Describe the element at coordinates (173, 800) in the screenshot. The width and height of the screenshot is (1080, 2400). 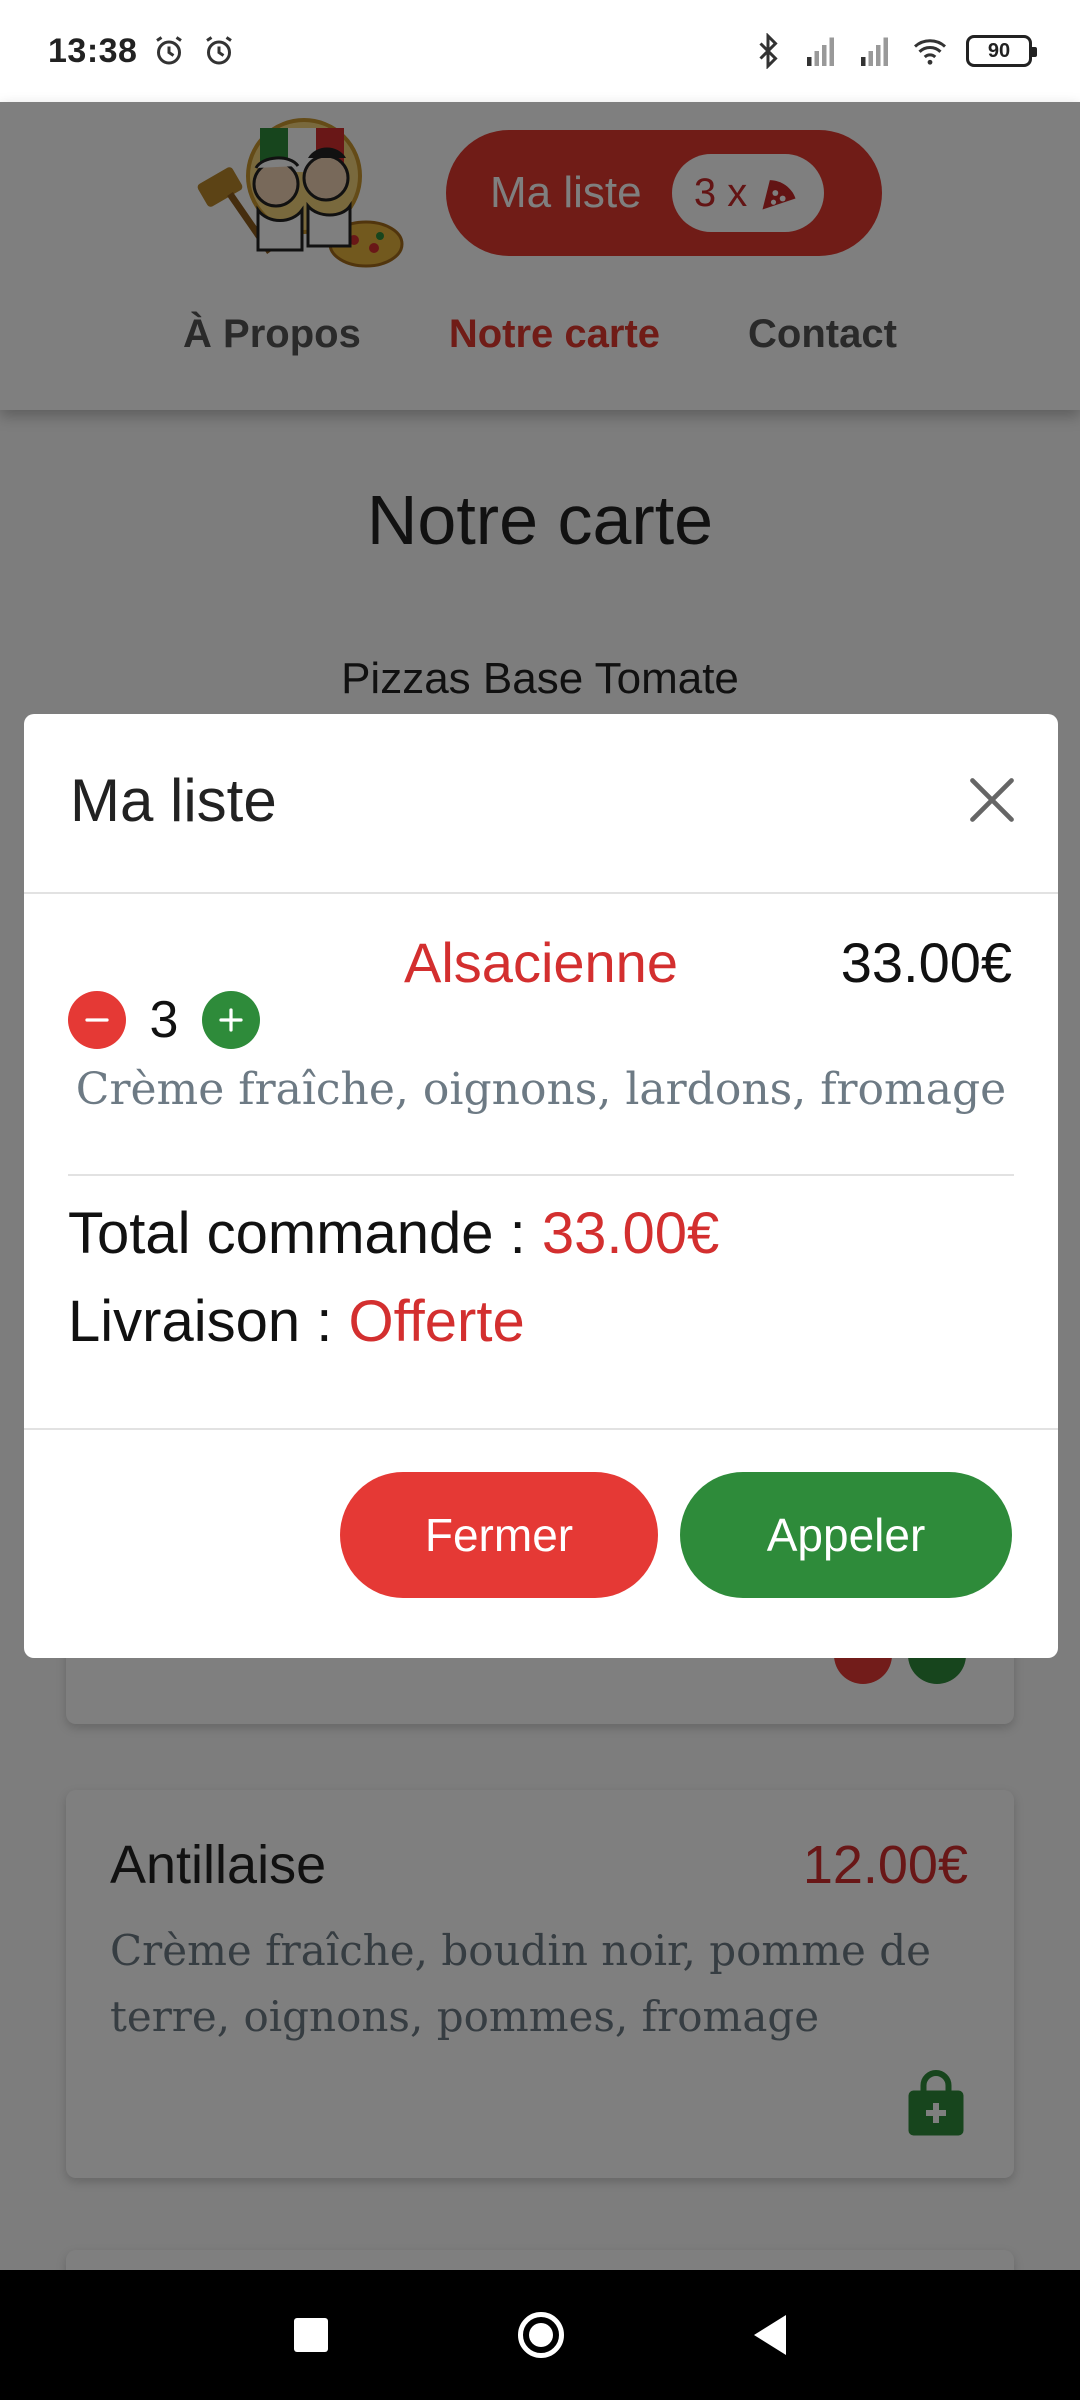
I see `modal-title: Ma liste` at that location.